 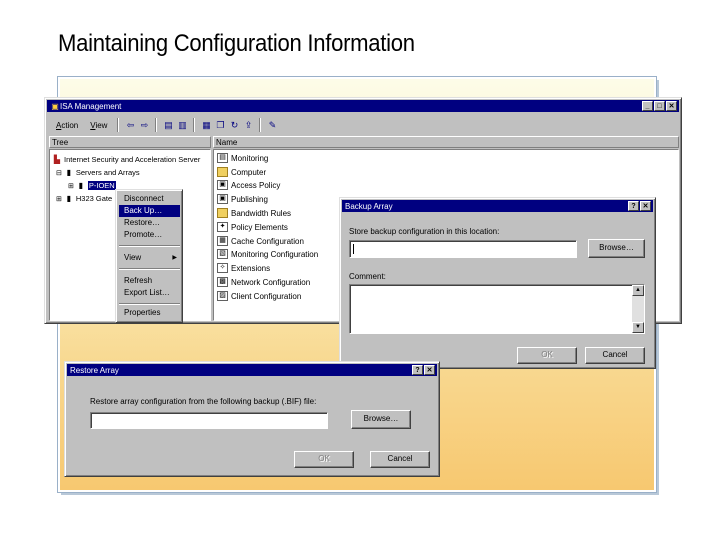 I want to click on tree-item: ⊞ ▮ P-IOEN, so click(x=92, y=185).